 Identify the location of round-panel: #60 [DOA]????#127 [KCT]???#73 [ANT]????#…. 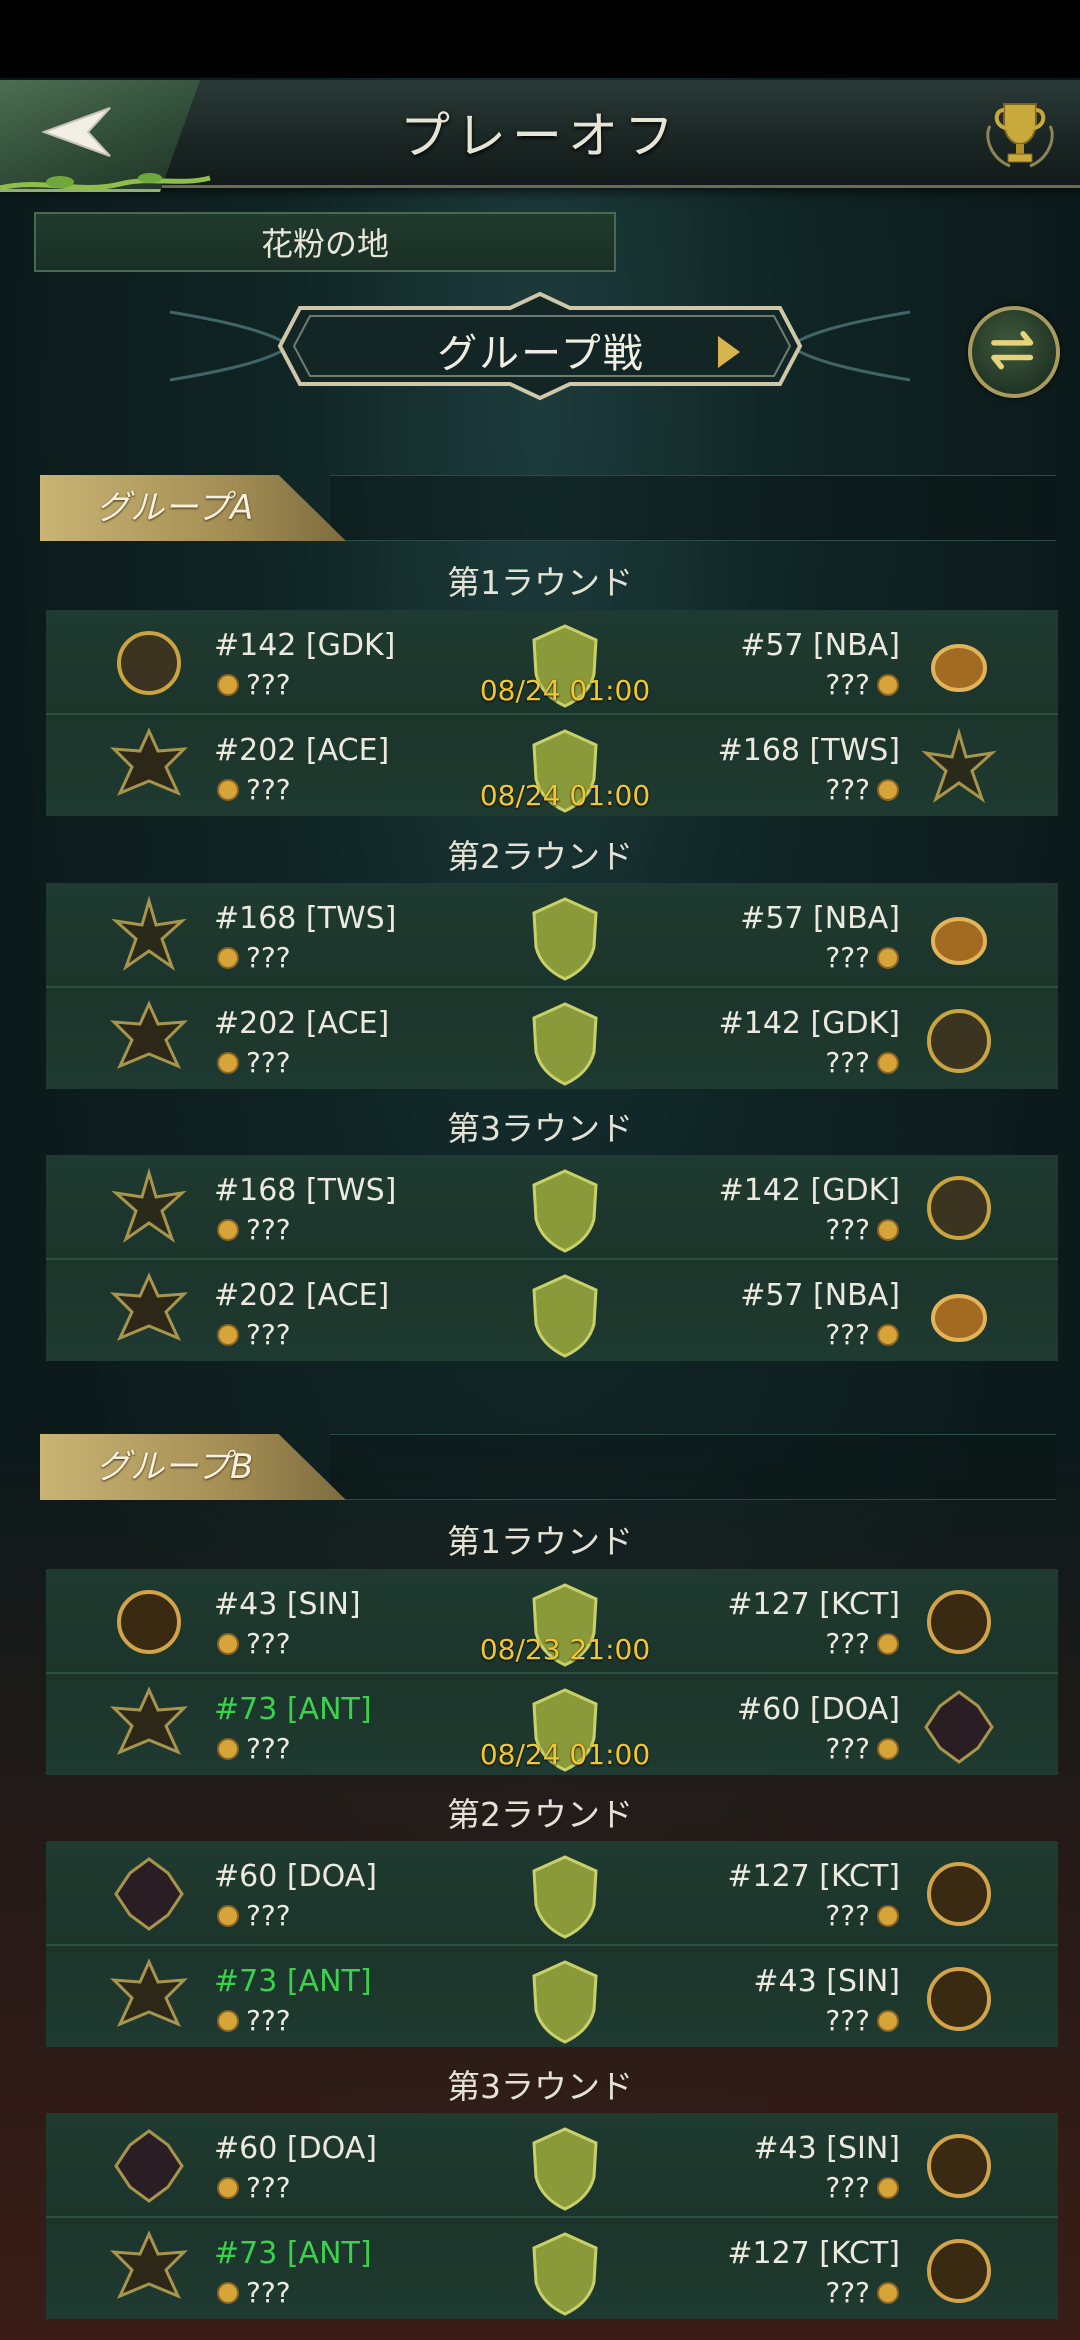
(552, 1944).